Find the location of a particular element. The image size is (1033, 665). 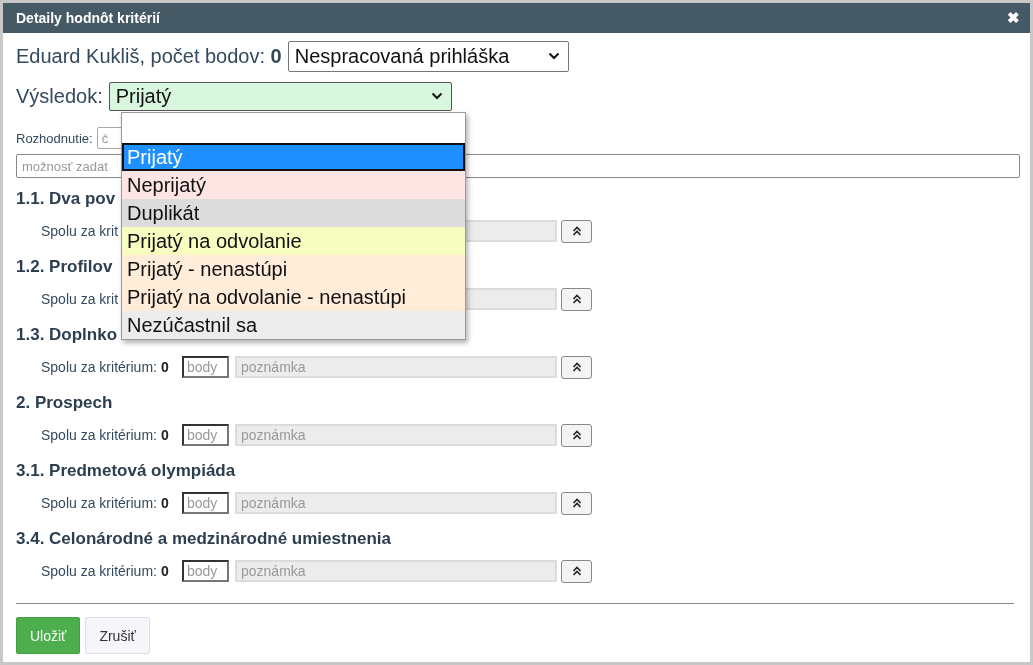

dropdown-option: Prijatý na odvolanie is located at coordinates (293, 241).